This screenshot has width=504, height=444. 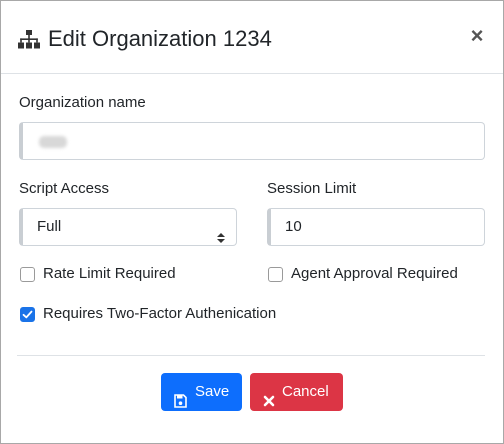 What do you see at coordinates (128, 227) in the screenshot?
I see `script-access-select: Full` at bounding box center [128, 227].